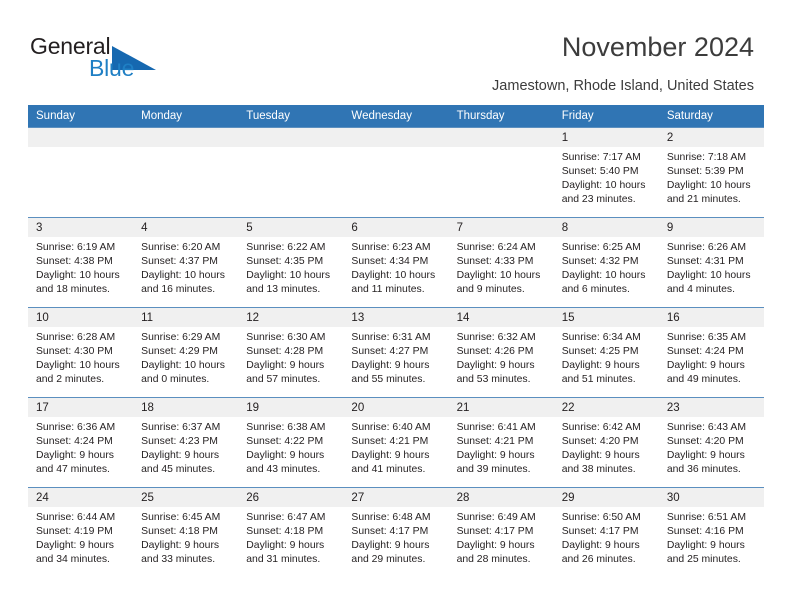 The height and width of the screenshot is (612, 792). Describe the element at coordinates (496, 517) in the screenshot. I see `sunrise-time: Sunrise: 6:49 AM` at that location.